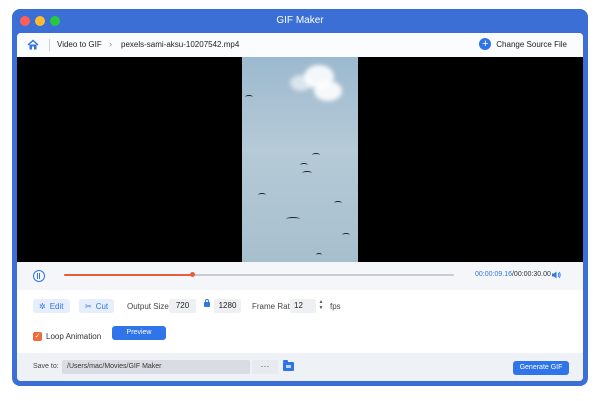 The width and height of the screenshot is (600, 401). Describe the element at coordinates (110, 44) in the screenshot. I see `chevron-right-icon: ›` at that location.